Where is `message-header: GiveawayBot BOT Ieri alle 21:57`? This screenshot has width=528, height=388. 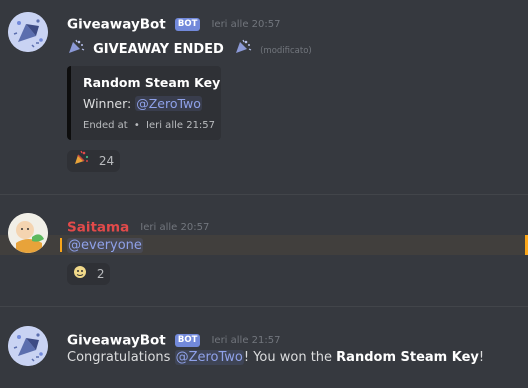 message-header: GiveawayBot BOT Ieri alle 21:57 is located at coordinates (173, 339).